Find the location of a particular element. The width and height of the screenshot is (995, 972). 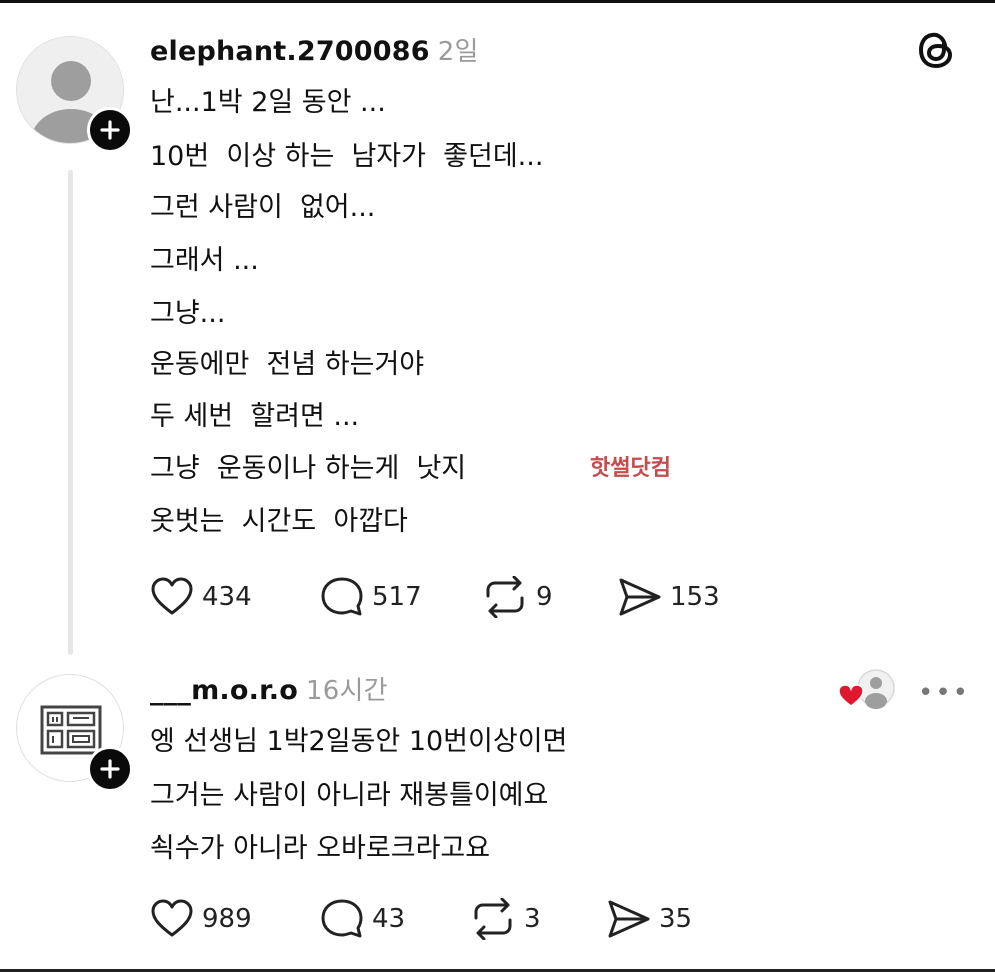

reply-actions: 989 43 3 35 is located at coordinates (421, 919).